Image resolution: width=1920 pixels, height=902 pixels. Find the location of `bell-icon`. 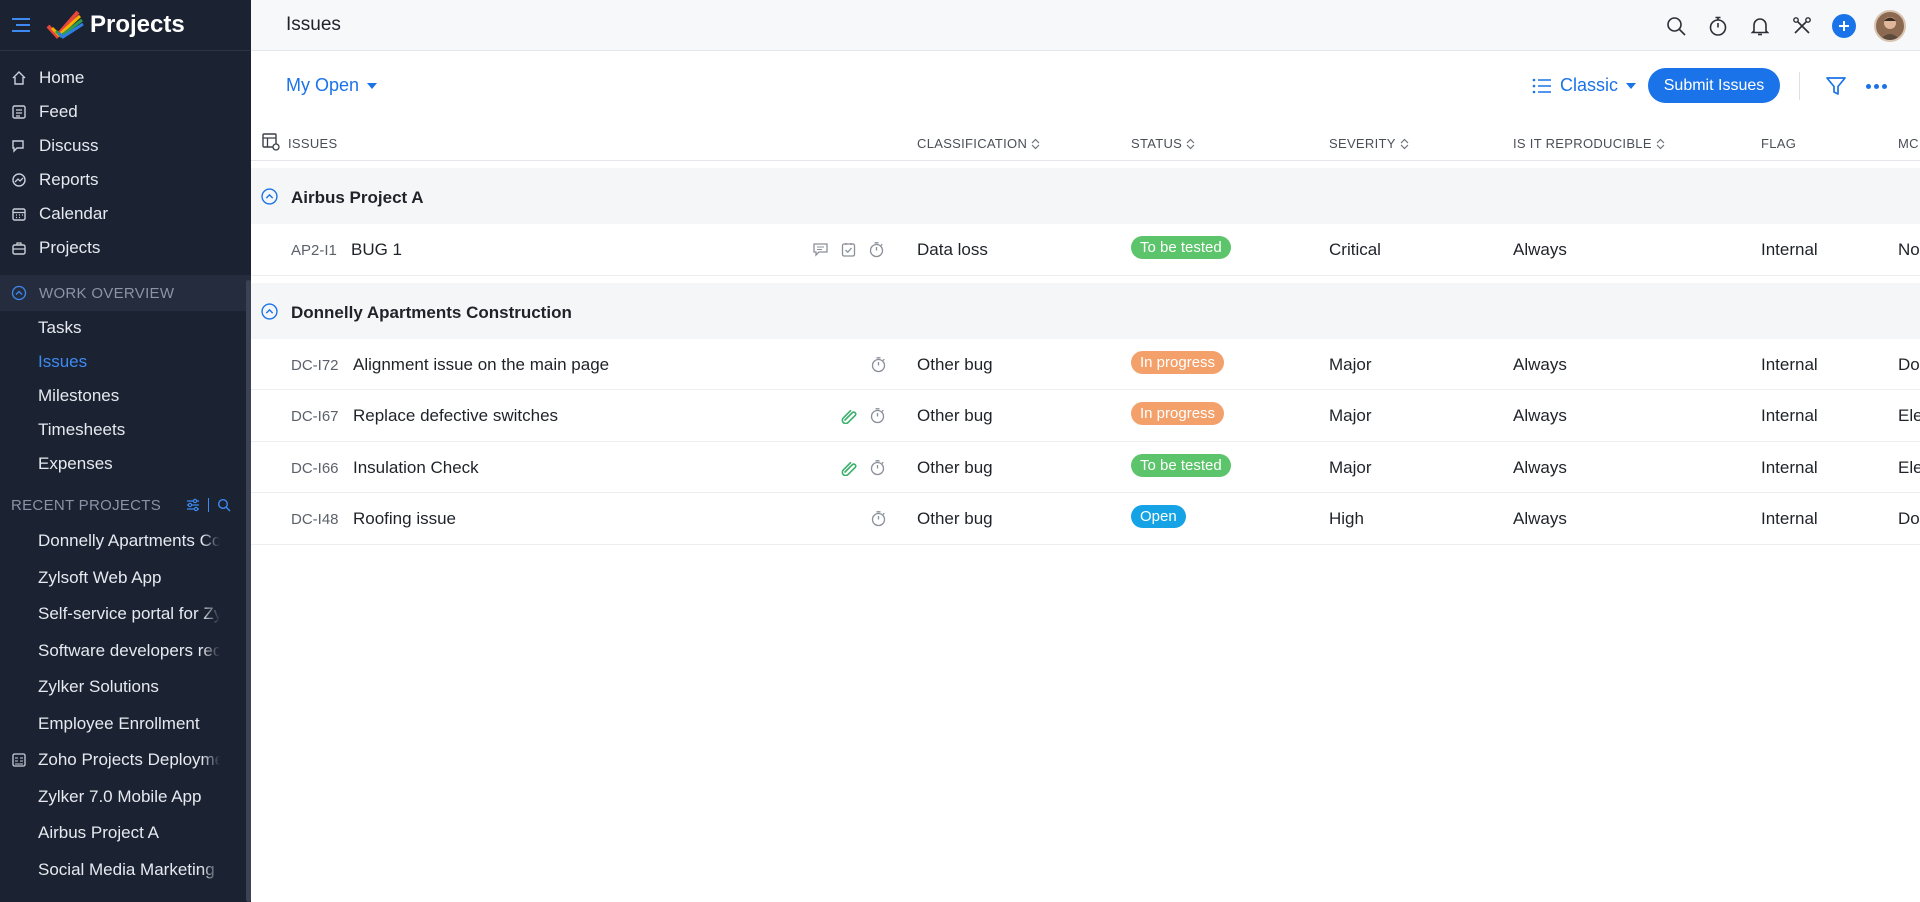

bell-icon is located at coordinates (1760, 26).